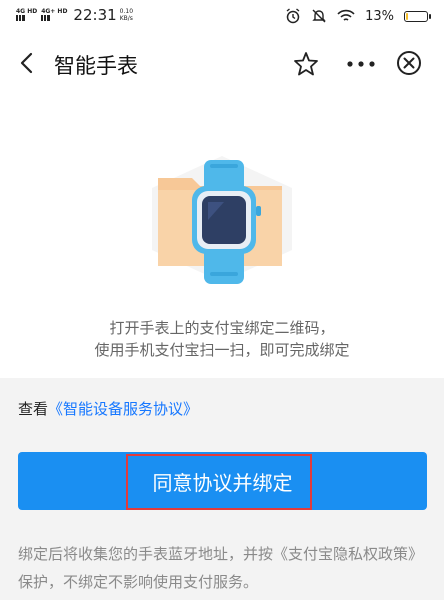  Describe the element at coordinates (293, 16) in the screenshot. I see `alarm-icon` at that location.